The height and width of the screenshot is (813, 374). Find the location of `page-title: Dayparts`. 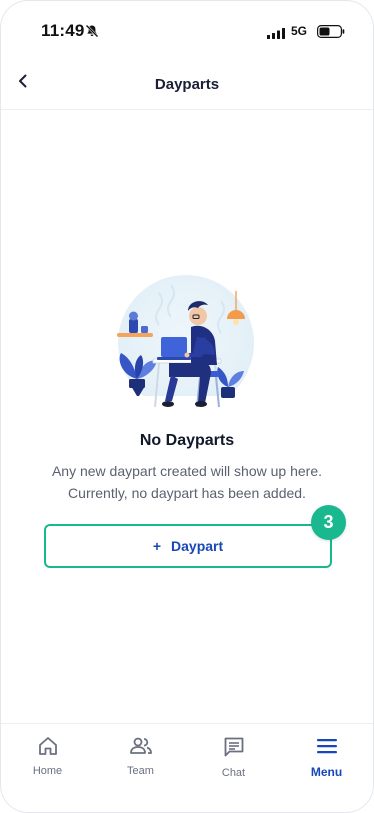

page-title: Dayparts is located at coordinates (187, 84).